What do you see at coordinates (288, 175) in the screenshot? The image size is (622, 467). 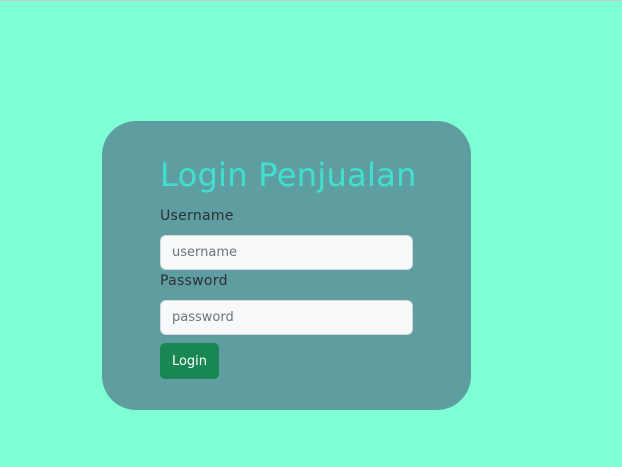 I see `login-title: Login Penjualan` at bounding box center [288, 175].